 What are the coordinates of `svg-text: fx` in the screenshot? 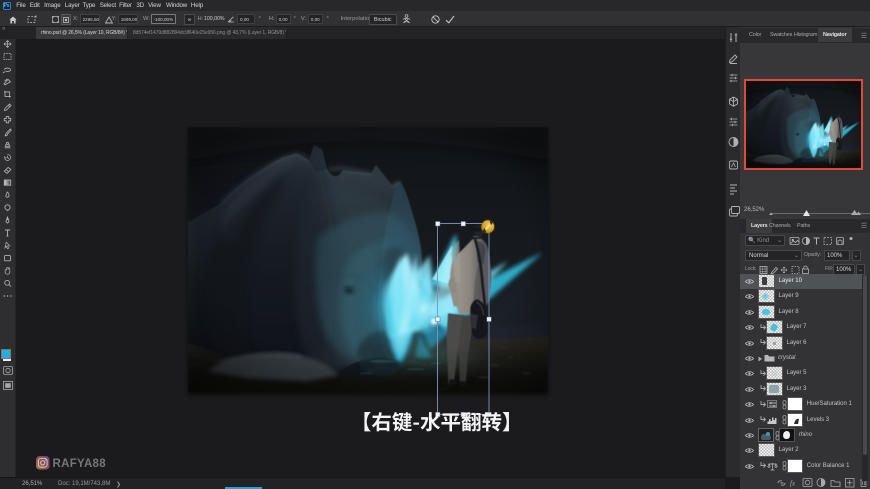 It's located at (793, 484).